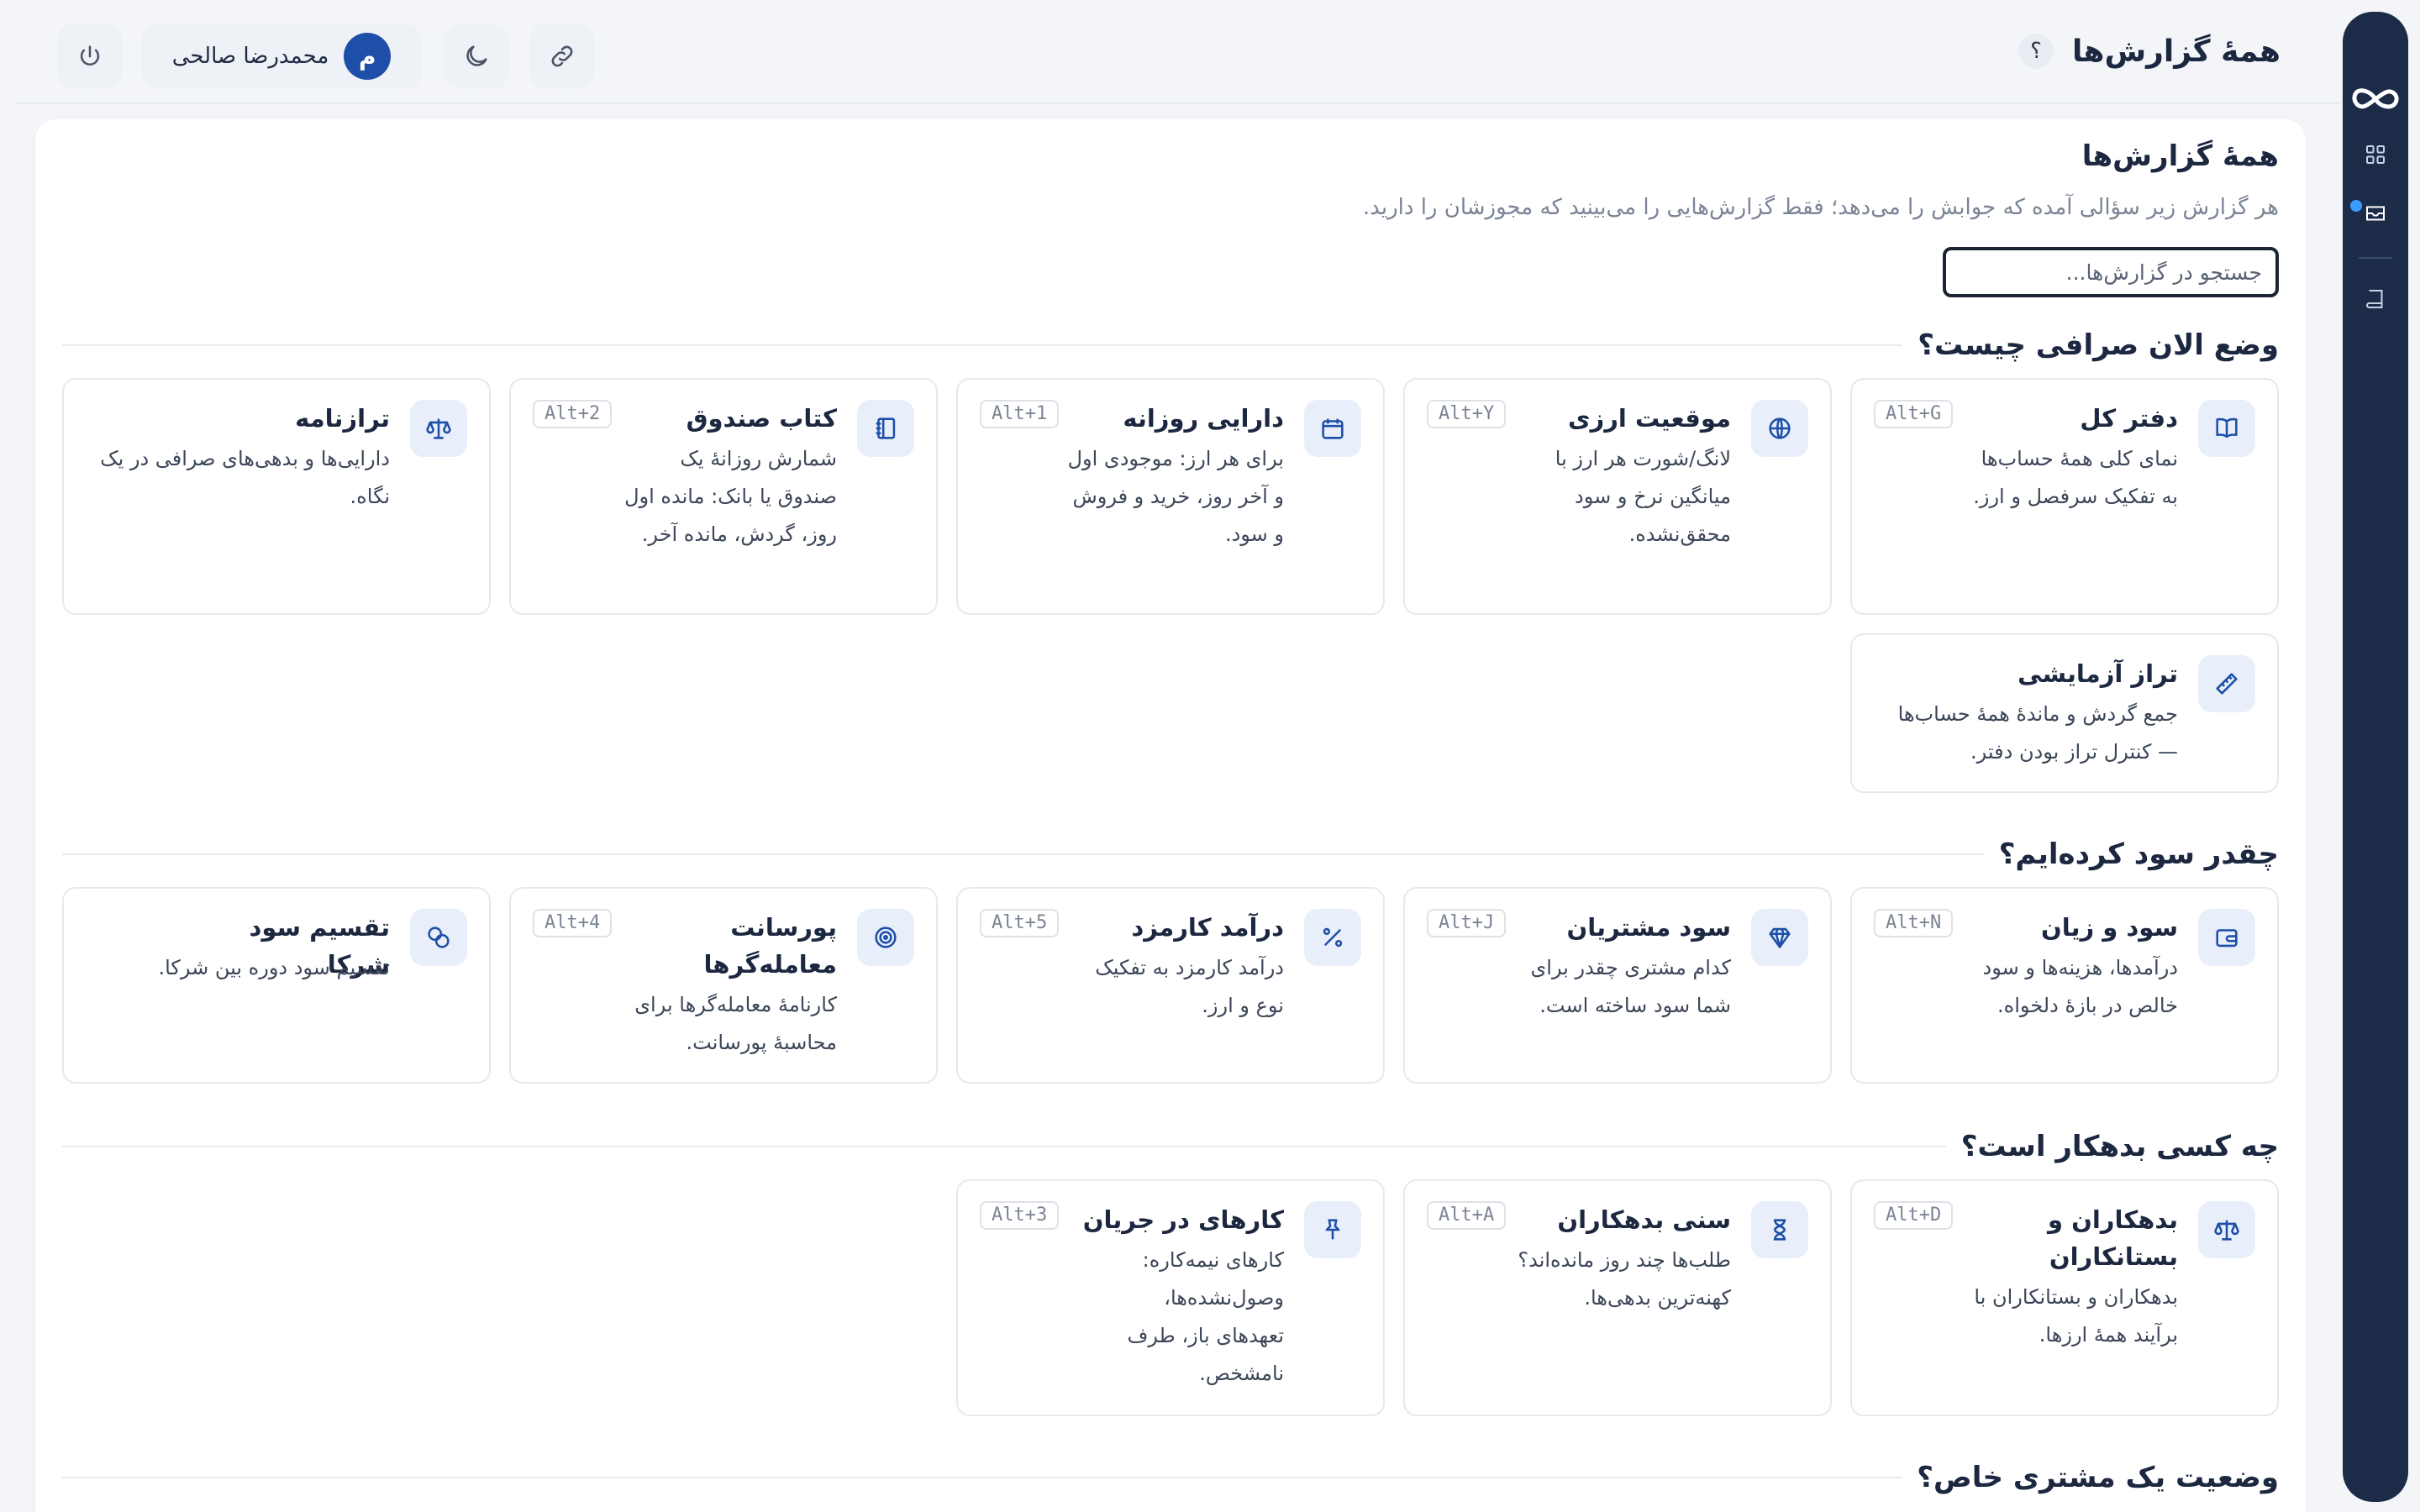 This screenshot has width=2420, height=1512. What do you see at coordinates (885, 937) in the screenshot?
I see `target-icon` at bounding box center [885, 937].